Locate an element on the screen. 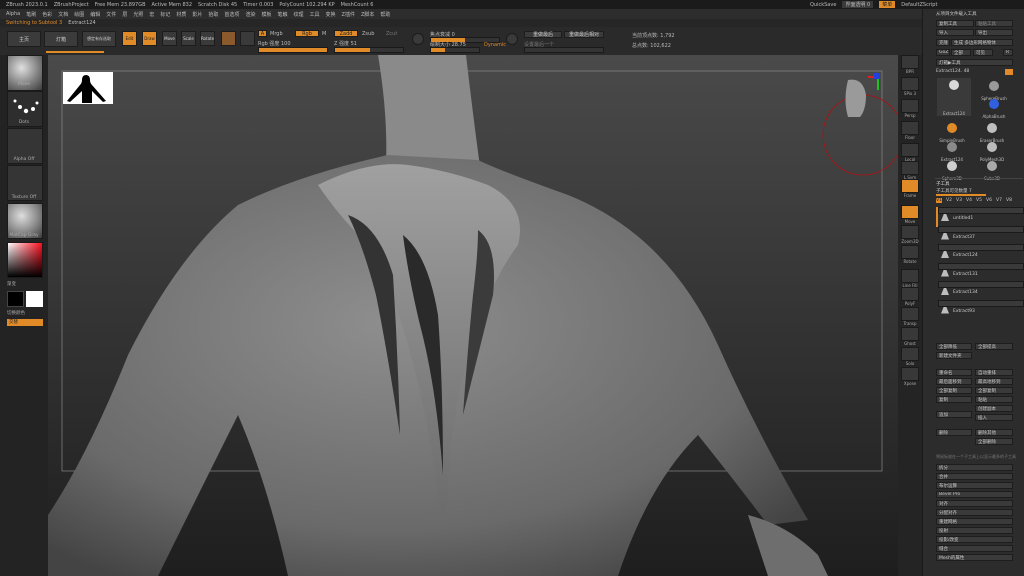  primary-color-swatch is located at coordinates (34, 299).